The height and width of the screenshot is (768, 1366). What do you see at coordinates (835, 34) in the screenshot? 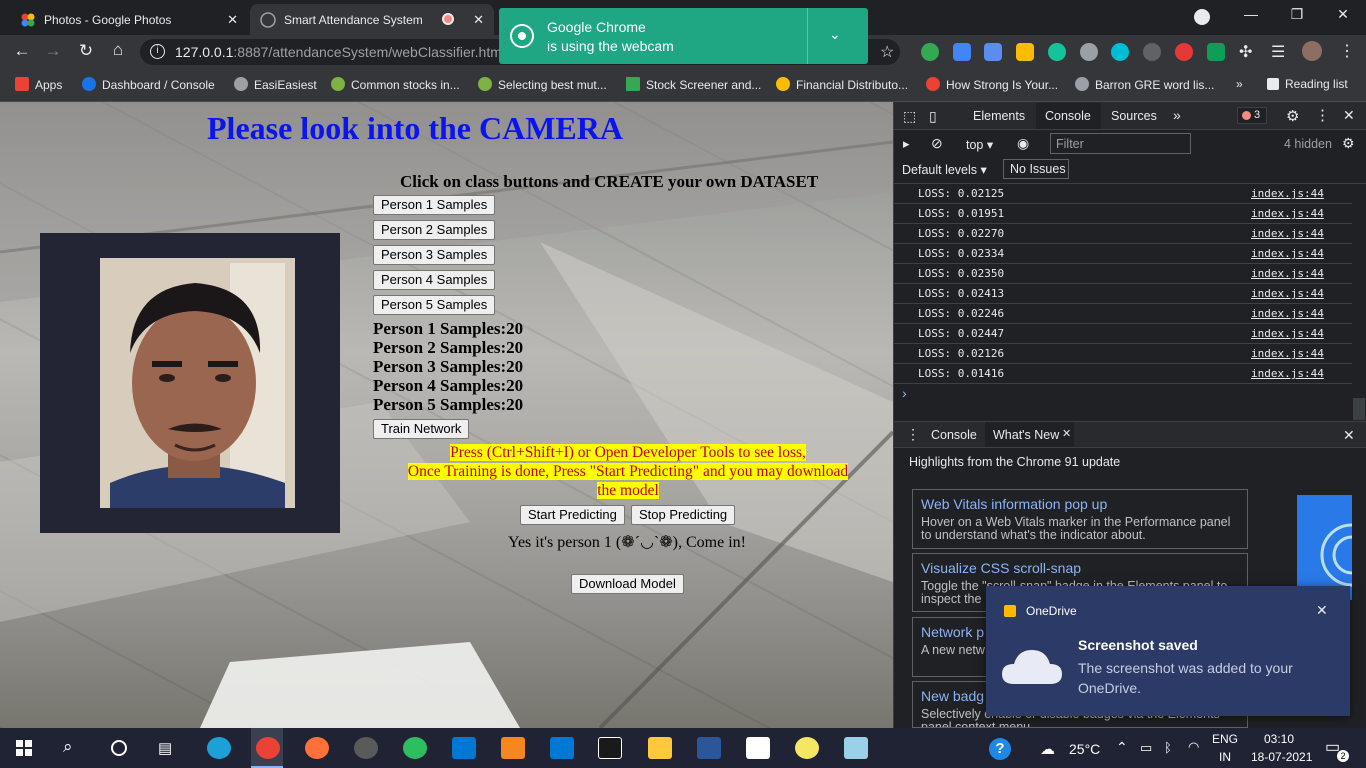
I see `chevron-down-icon: ⌄` at bounding box center [835, 34].